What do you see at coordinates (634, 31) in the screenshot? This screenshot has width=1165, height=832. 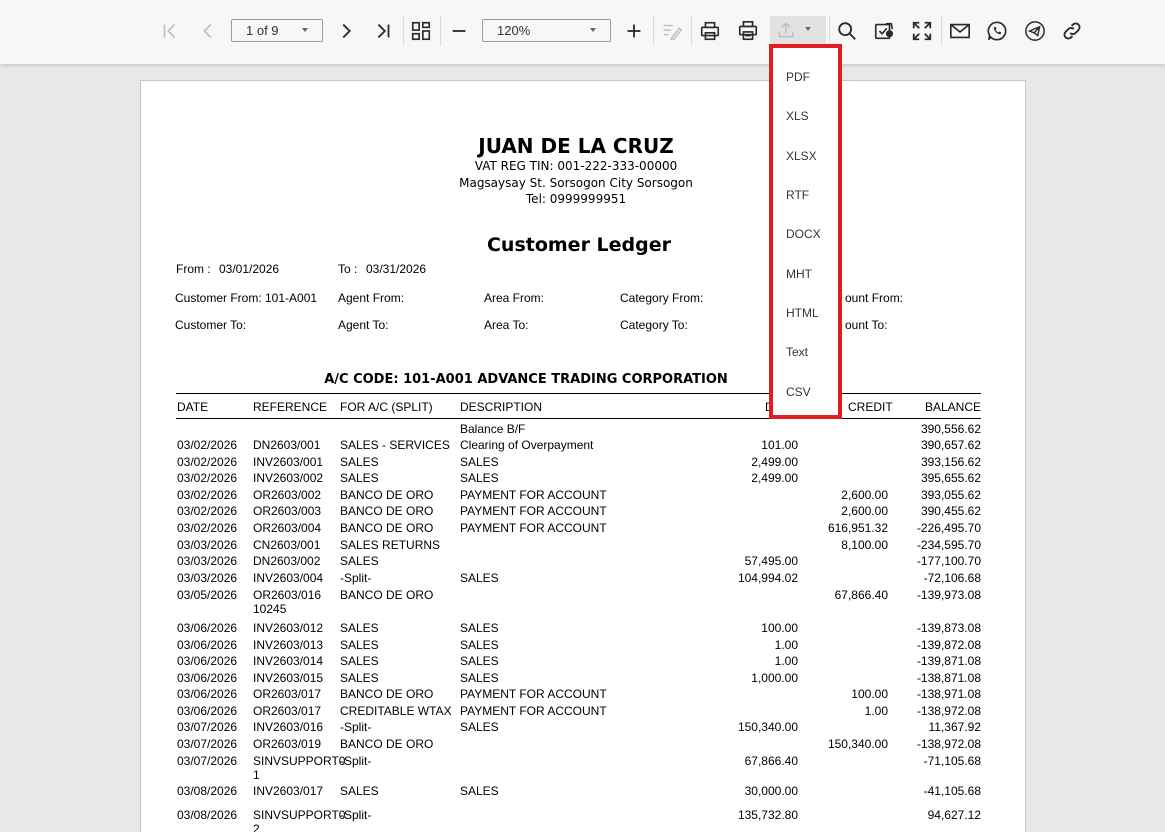 I see `zoom-in-icon` at bounding box center [634, 31].